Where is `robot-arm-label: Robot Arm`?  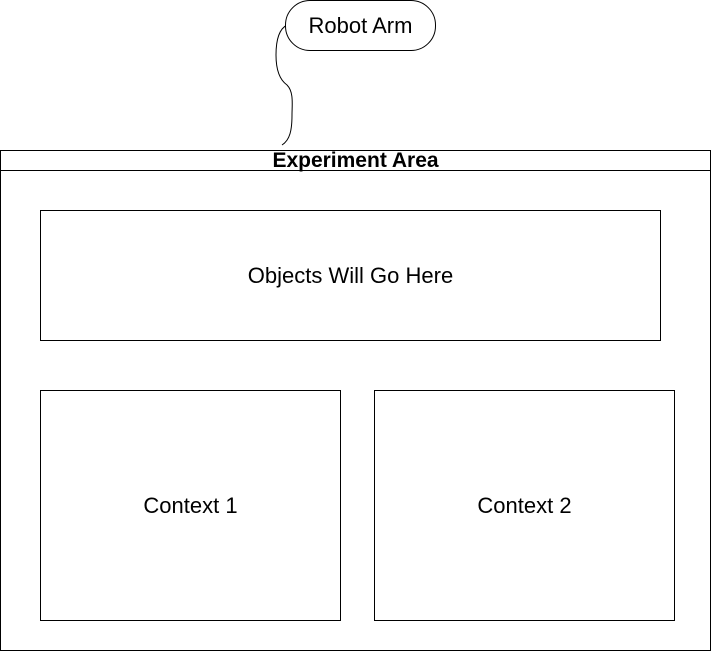
robot-arm-label: Robot Arm is located at coordinates (360, 25).